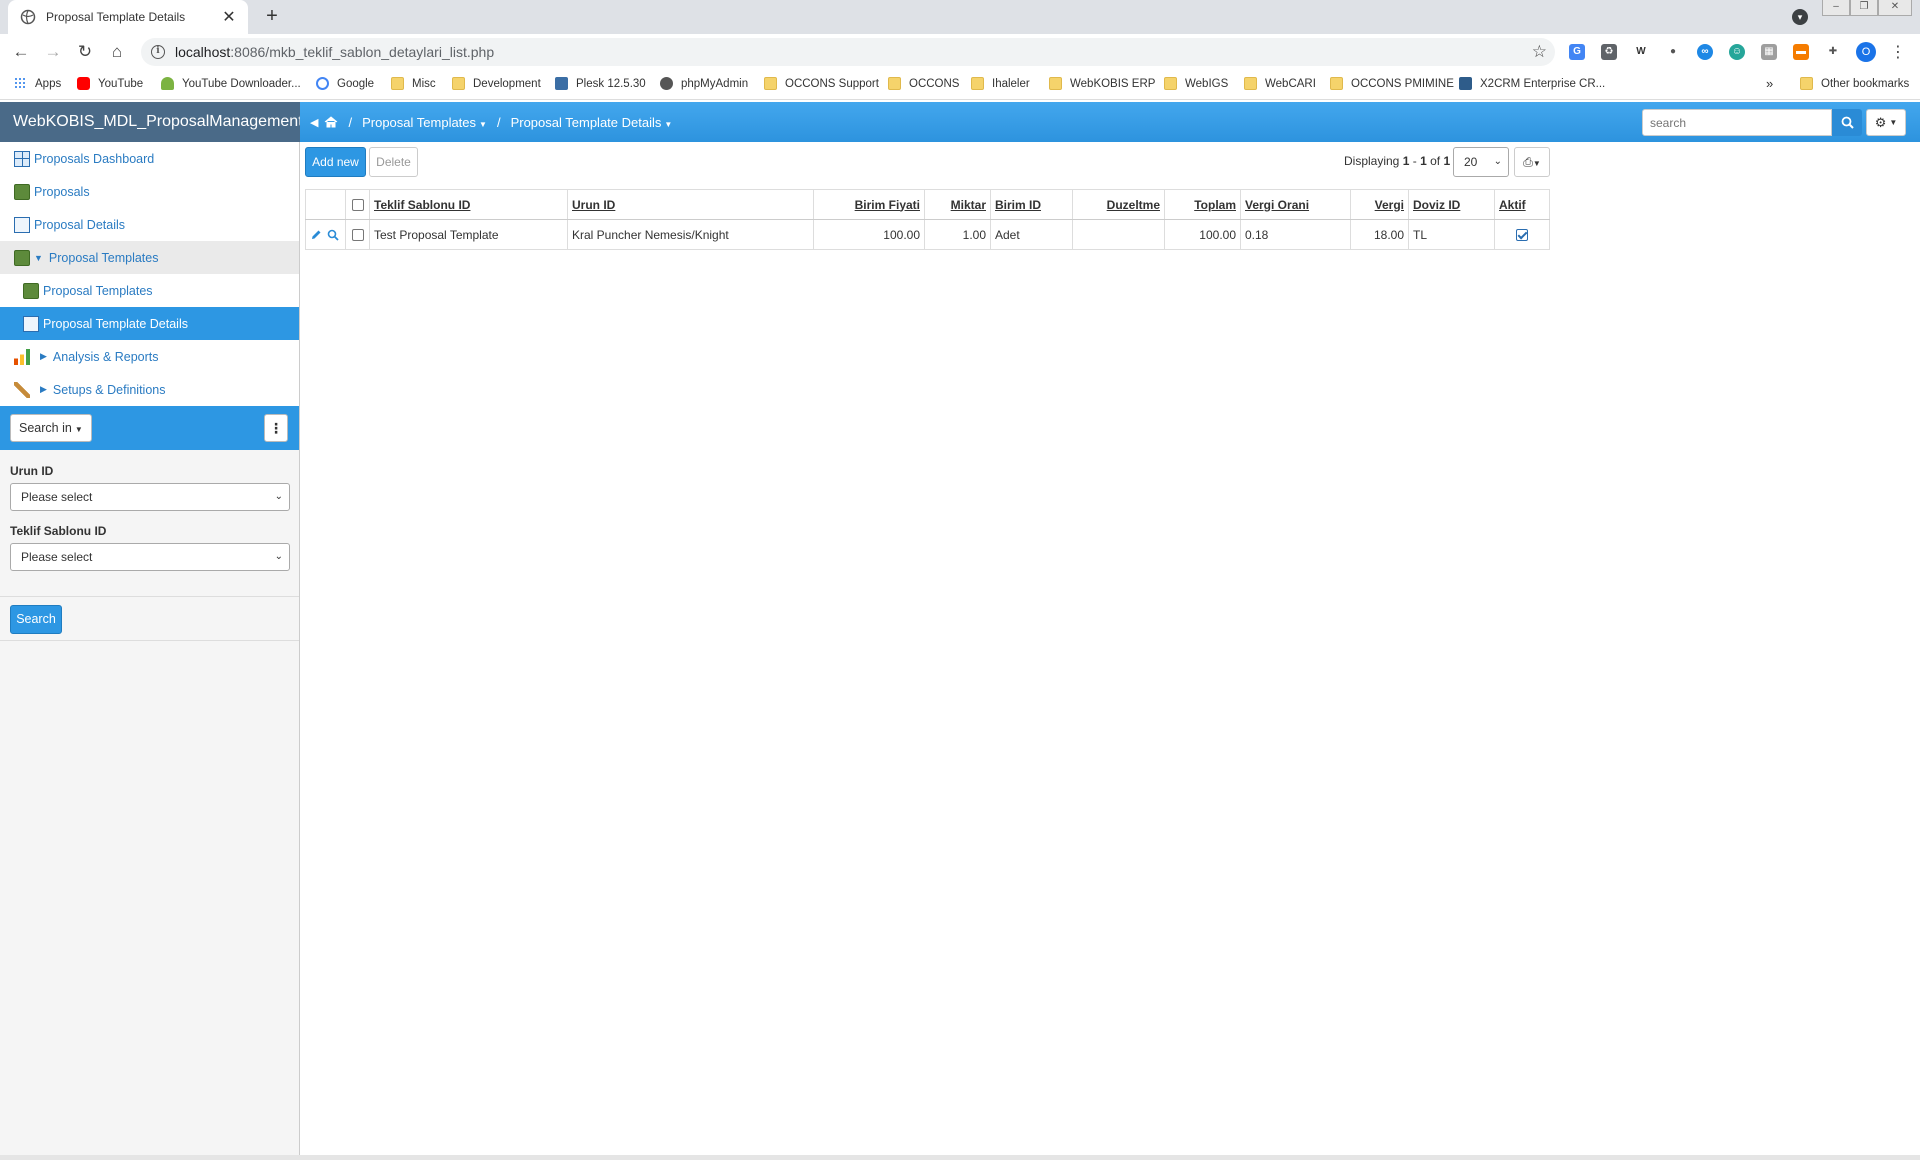 The width and height of the screenshot is (1920, 1160). Describe the element at coordinates (1295, 234) in the screenshot. I see `cell-vergi-orani: 0.18` at that location.